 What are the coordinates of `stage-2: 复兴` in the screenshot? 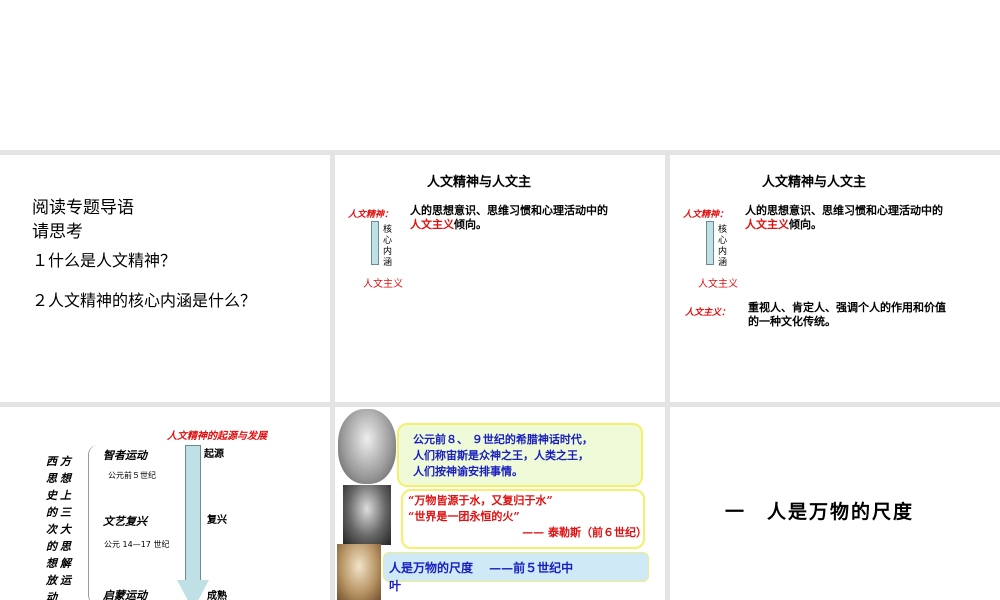 It's located at (217, 520).